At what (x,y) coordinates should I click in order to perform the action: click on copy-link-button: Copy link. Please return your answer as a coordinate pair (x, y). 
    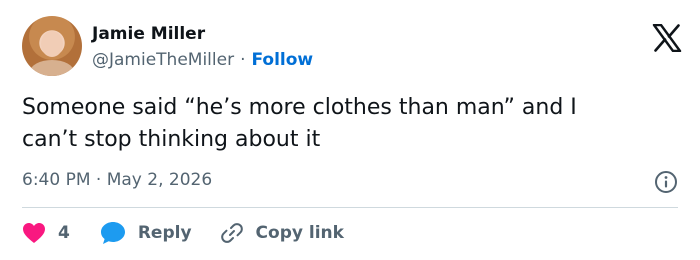
    Looking at the image, I should click on (282, 233).